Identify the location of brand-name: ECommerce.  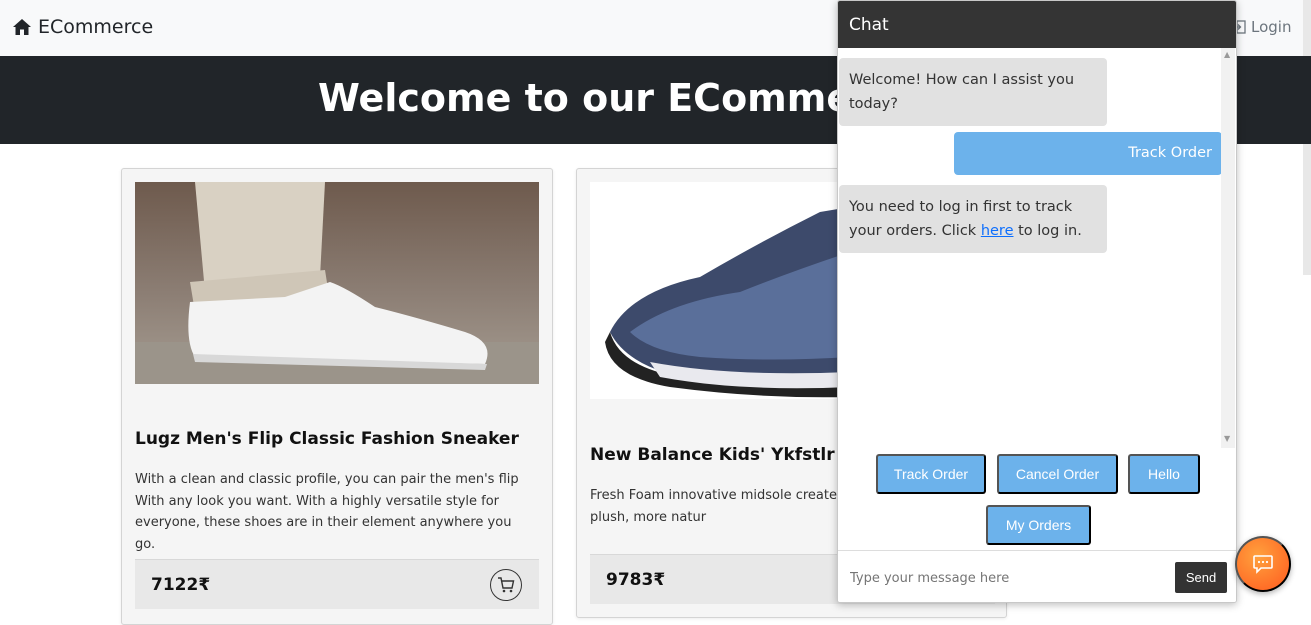
(96, 27).